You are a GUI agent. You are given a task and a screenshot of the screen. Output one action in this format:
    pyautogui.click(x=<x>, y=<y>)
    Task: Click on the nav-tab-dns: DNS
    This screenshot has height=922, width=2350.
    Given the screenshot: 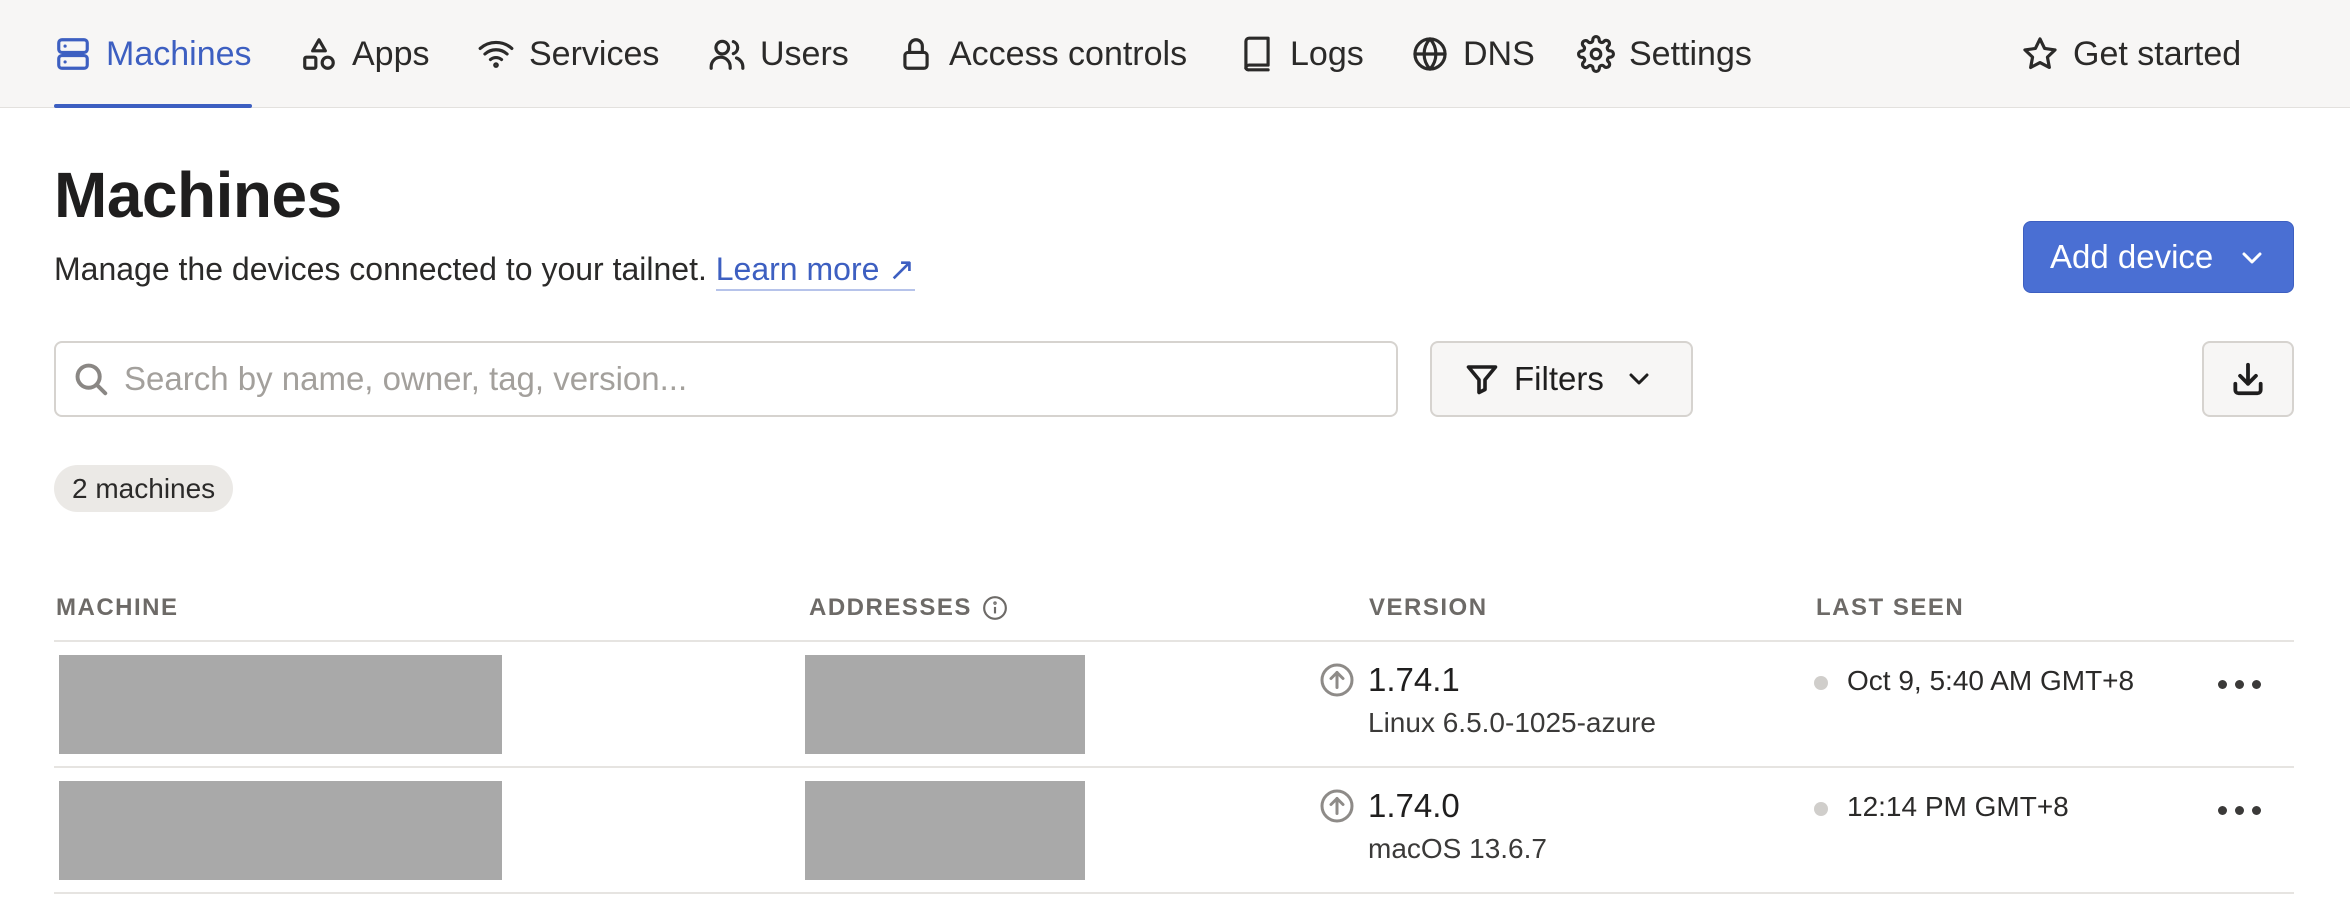 What is the action you would take?
    pyautogui.click(x=1473, y=54)
    